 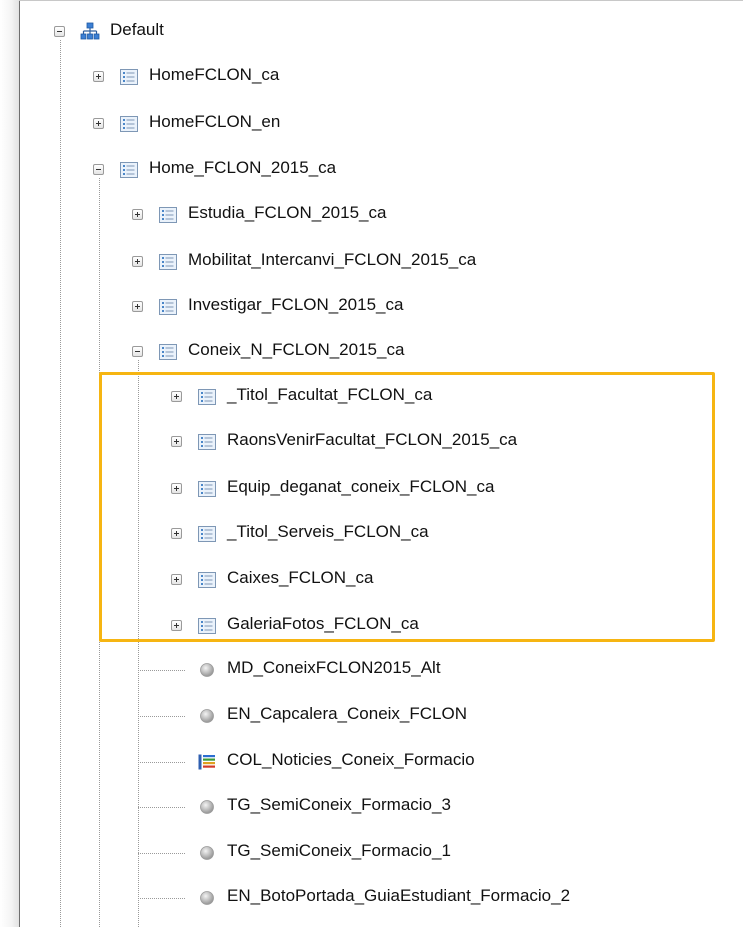 I want to click on tree-node: Default, so click(x=396, y=32).